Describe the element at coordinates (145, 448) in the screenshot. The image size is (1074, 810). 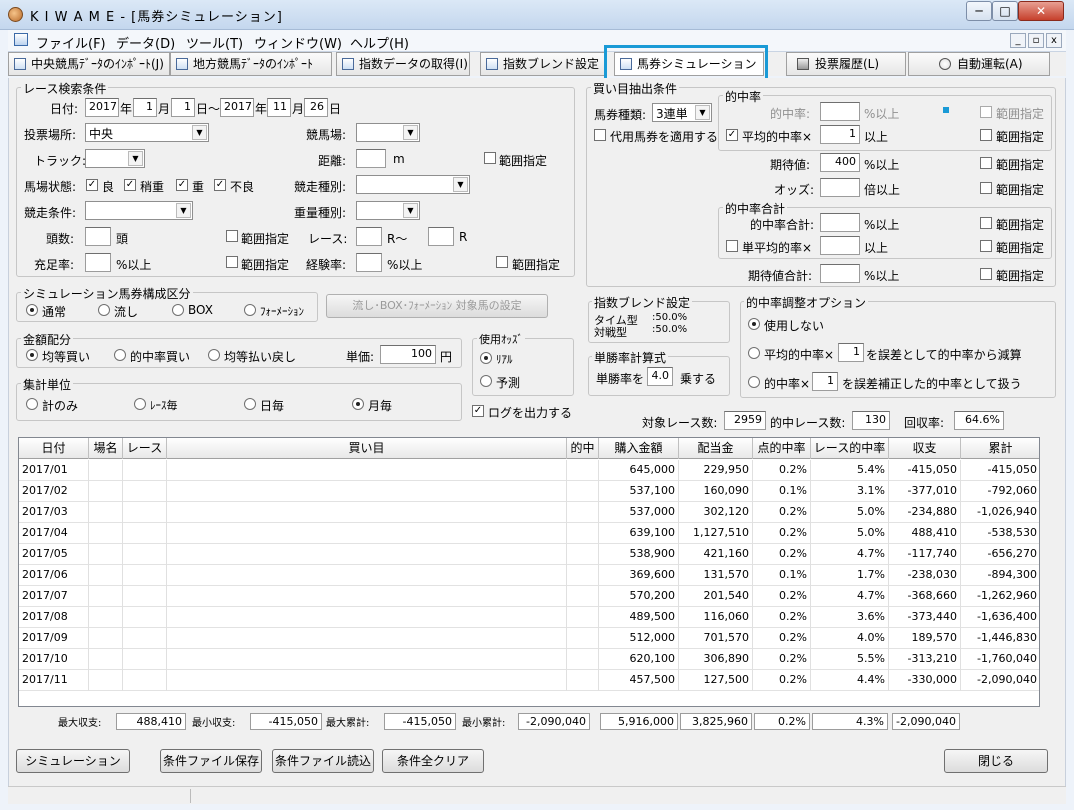
I see `col-header-race: レース` at that location.